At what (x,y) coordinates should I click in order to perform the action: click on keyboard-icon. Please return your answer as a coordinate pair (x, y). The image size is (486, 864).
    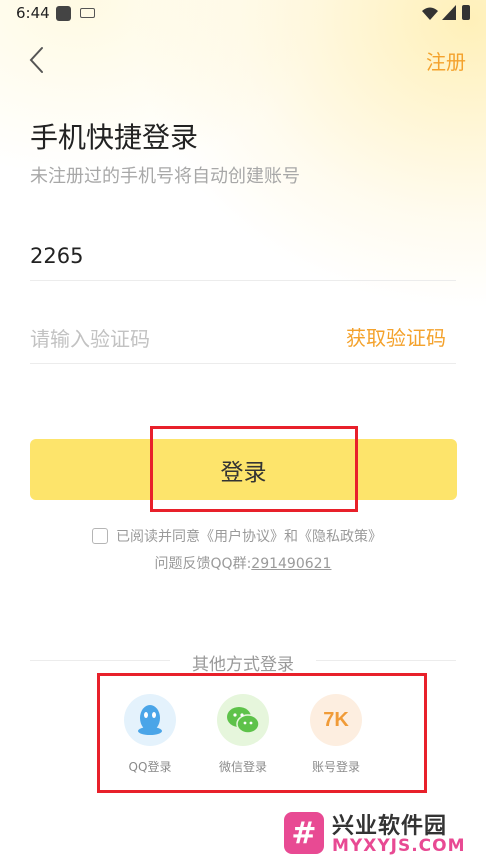
    Looking at the image, I should click on (87, 13).